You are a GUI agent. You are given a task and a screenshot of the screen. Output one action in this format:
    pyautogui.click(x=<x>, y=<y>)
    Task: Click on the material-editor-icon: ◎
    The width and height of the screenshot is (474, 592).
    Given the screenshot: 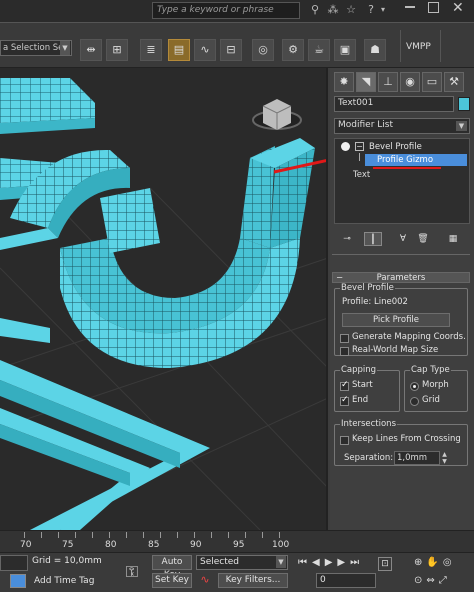 What is the action you would take?
    pyautogui.click(x=263, y=50)
    